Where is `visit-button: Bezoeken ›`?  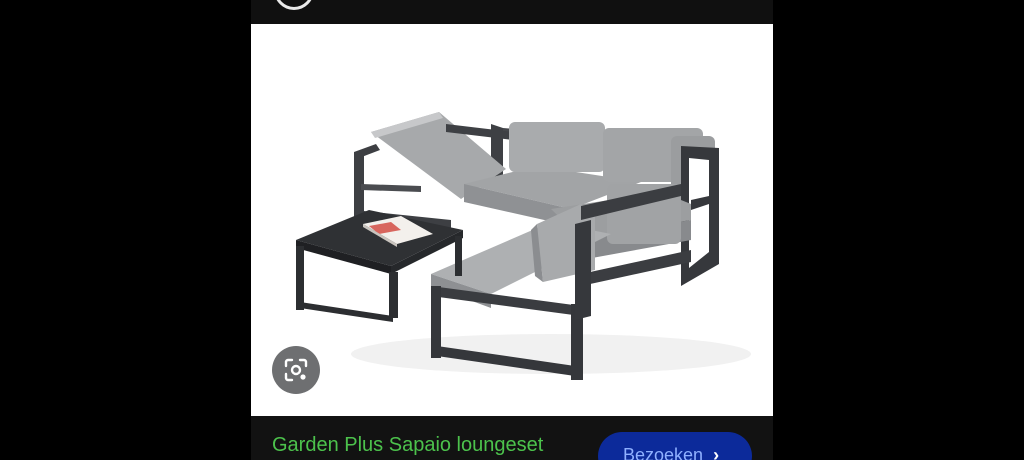 visit-button: Bezoeken › is located at coordinates (675, 446).